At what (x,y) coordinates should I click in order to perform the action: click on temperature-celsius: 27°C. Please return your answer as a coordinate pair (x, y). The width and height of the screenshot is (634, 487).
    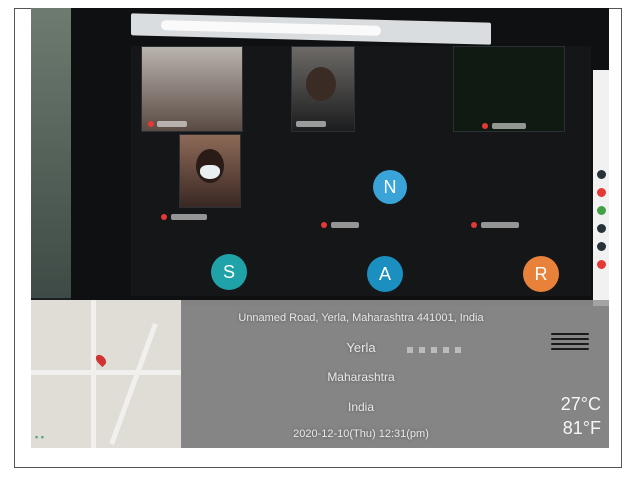
    Looking at the image, I should click on (580, 404).